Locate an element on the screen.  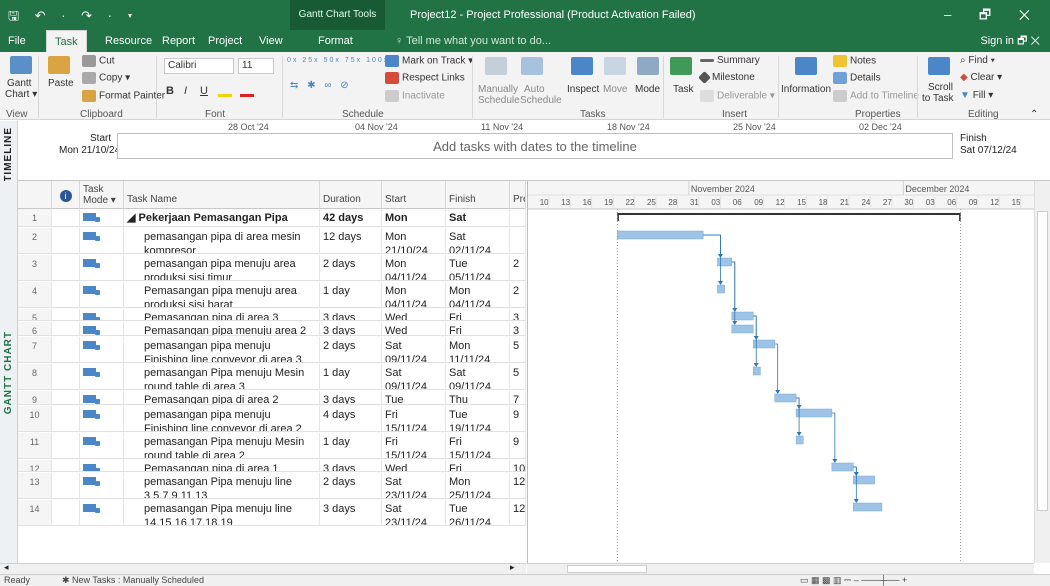
window-controls: – 🗗 ✕ is located at coordinates (993, 17).